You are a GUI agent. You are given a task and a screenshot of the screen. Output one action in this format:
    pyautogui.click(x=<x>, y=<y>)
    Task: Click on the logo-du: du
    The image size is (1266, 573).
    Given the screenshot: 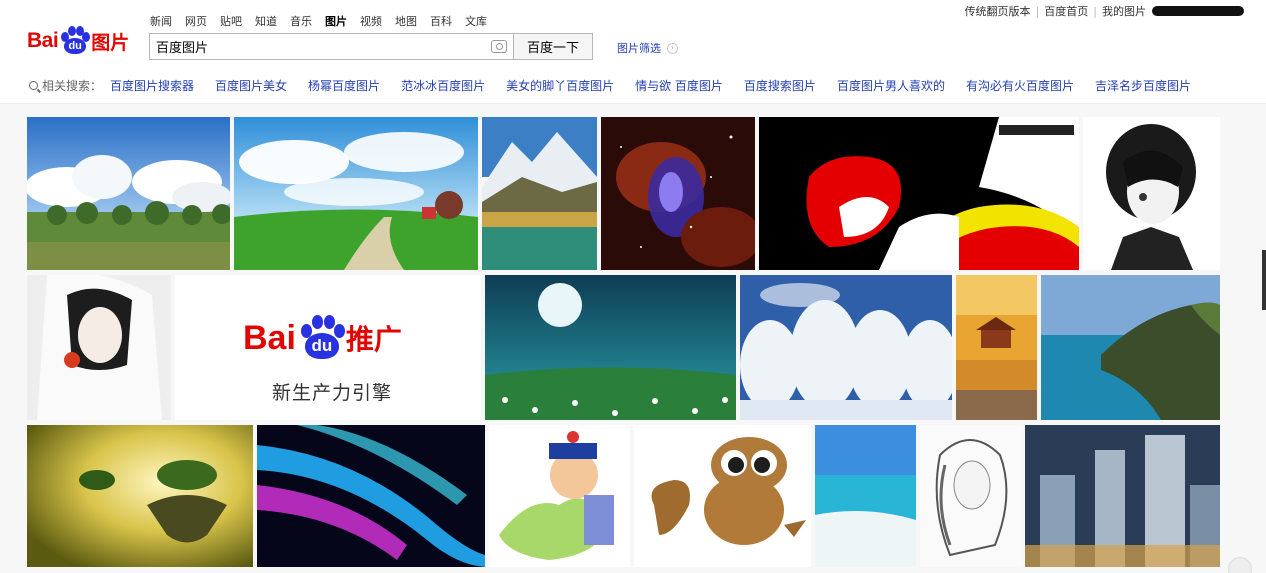 What is the action you would take?
    pyautogui.click(x=75, y=46)
    